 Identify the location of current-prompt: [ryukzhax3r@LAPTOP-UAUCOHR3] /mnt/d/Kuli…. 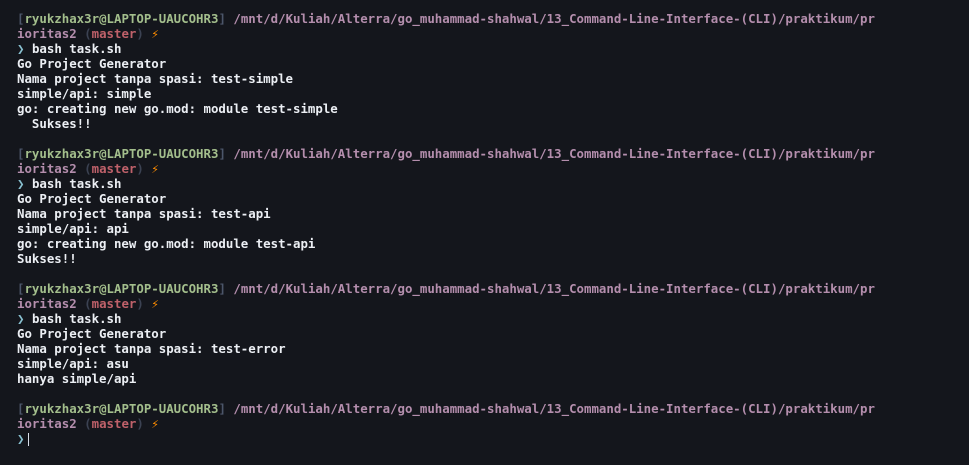
(489, 423).